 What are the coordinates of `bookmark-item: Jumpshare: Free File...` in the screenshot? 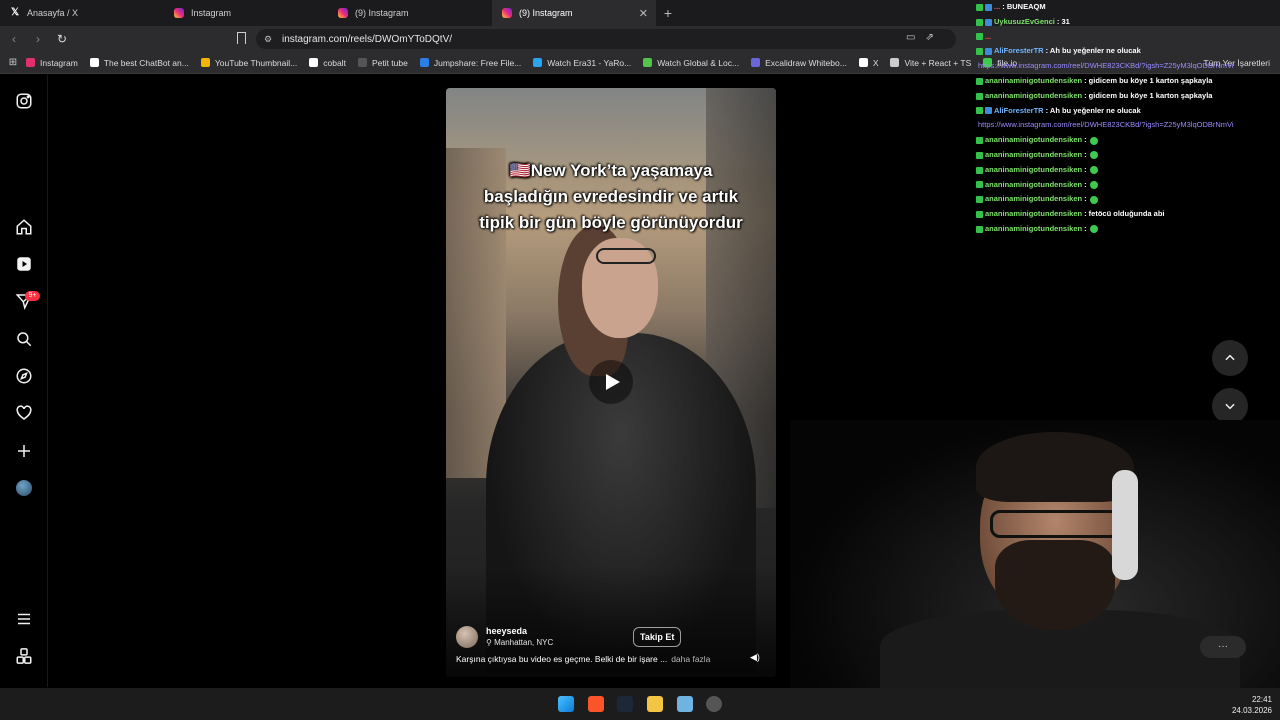 It's located at (470, 62).